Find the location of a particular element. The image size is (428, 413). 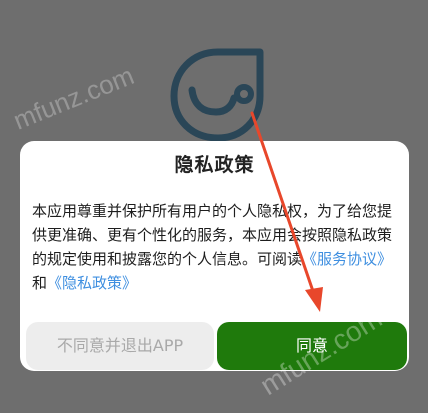

app-logo-icon is located at coordinates (217, 95).